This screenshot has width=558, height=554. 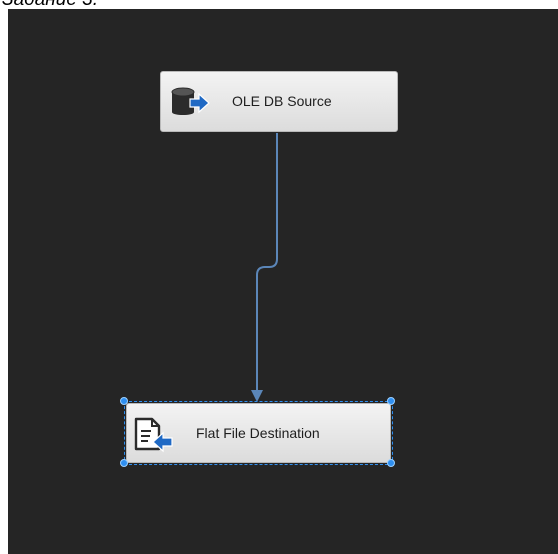 I want to click on resize-handle-top-left, so click(x=124, y=401).